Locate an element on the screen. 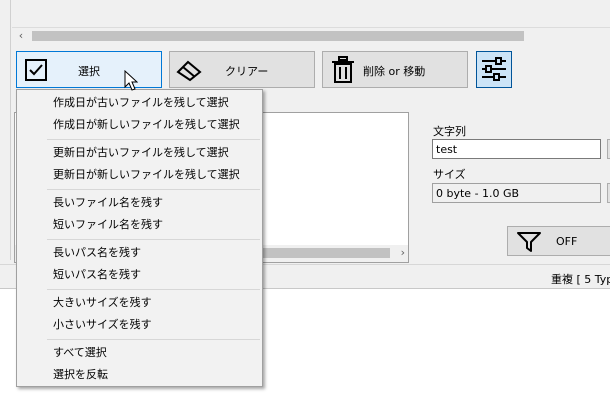 This screenshot has width=610, height=400. funnel-icon is located at coordinates (529, 242).